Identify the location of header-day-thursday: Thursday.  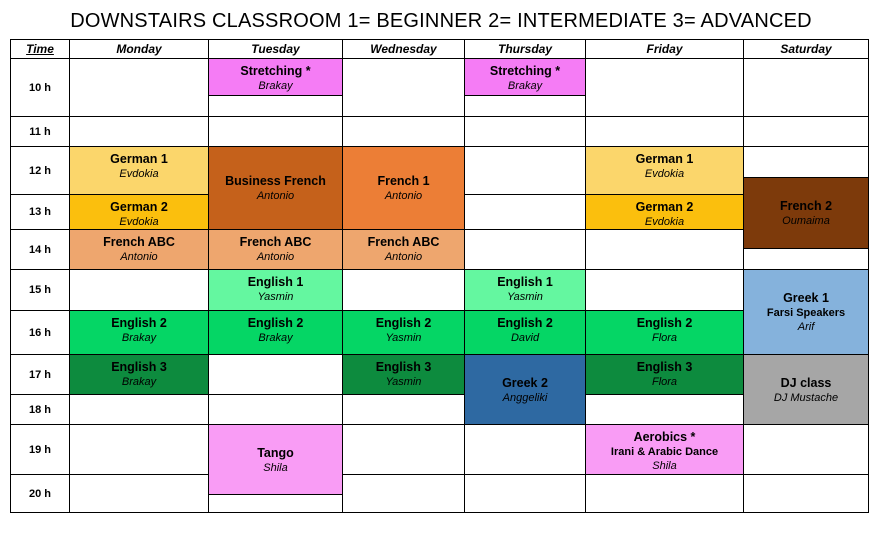
(525, 49).